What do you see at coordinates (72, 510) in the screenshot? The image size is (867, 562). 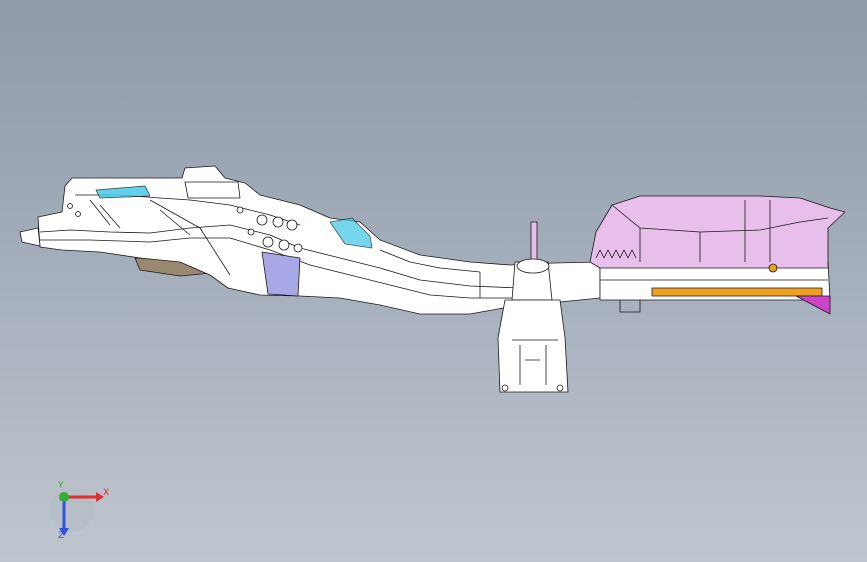 I see `triad-shadow` at bounding box center [72, 510].